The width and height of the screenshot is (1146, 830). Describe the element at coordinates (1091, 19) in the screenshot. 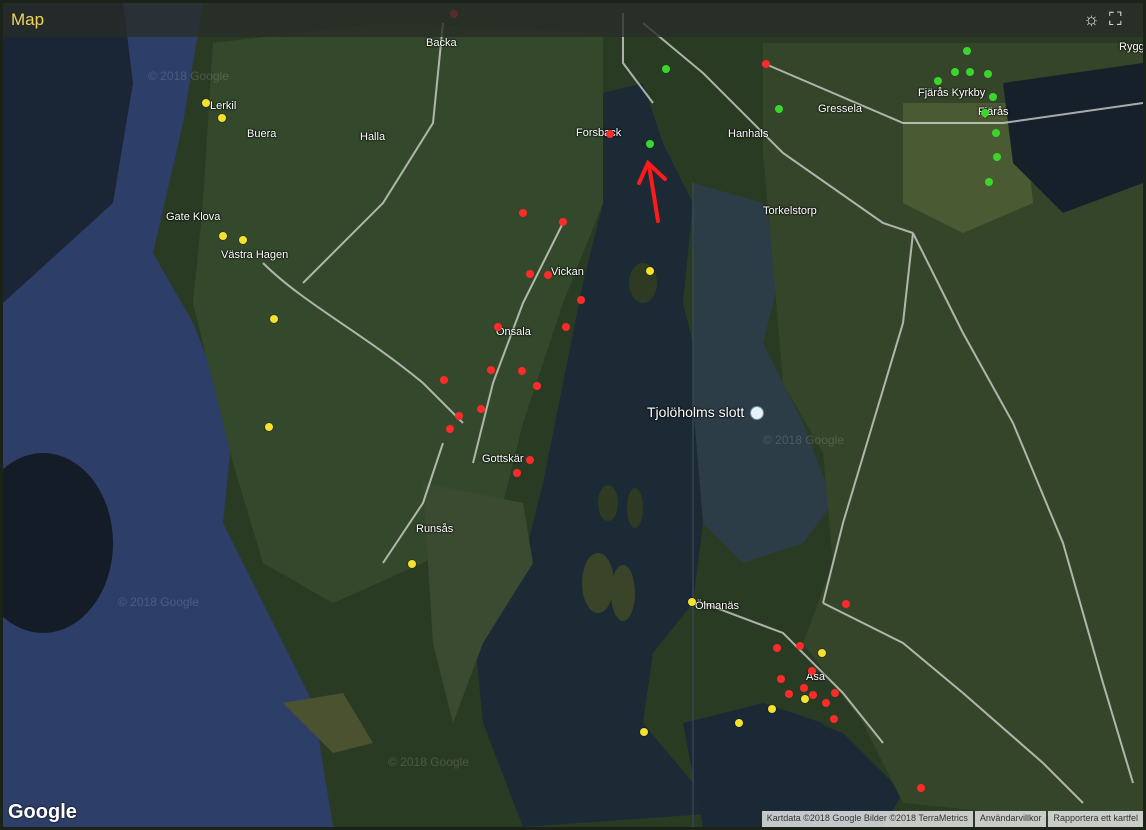

I see `sun-icon: ☼` at that location.